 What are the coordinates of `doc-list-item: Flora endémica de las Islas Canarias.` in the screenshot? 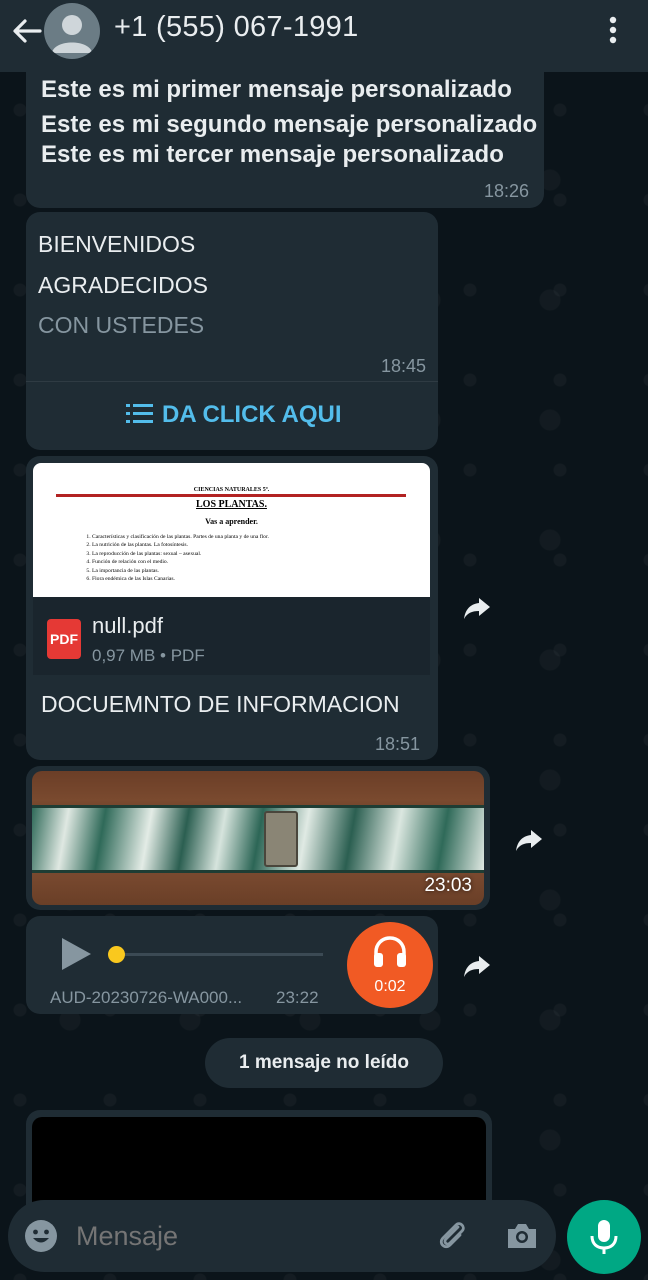 It's located at (180, 579).